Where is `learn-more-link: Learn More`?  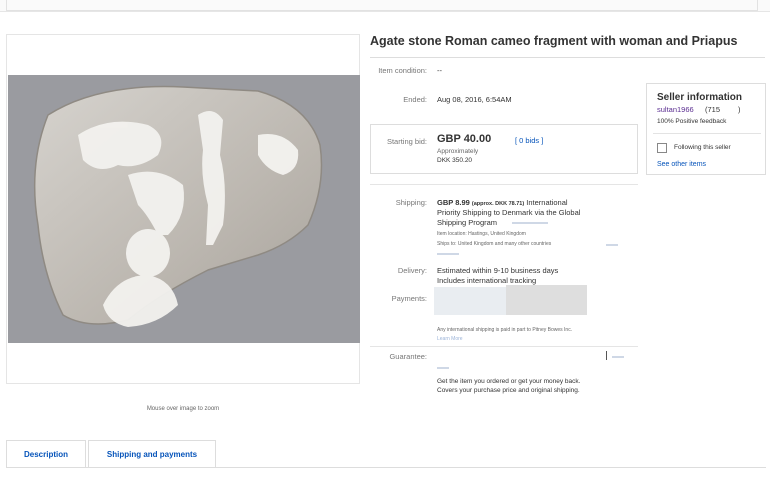
learn-more-link: Learn More is located at coordinates (450, 339).